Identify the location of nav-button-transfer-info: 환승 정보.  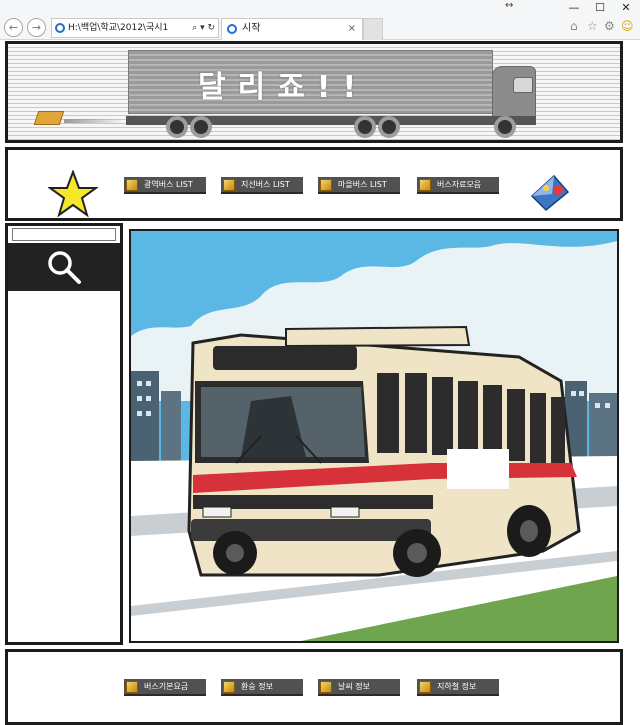
(262, 687).